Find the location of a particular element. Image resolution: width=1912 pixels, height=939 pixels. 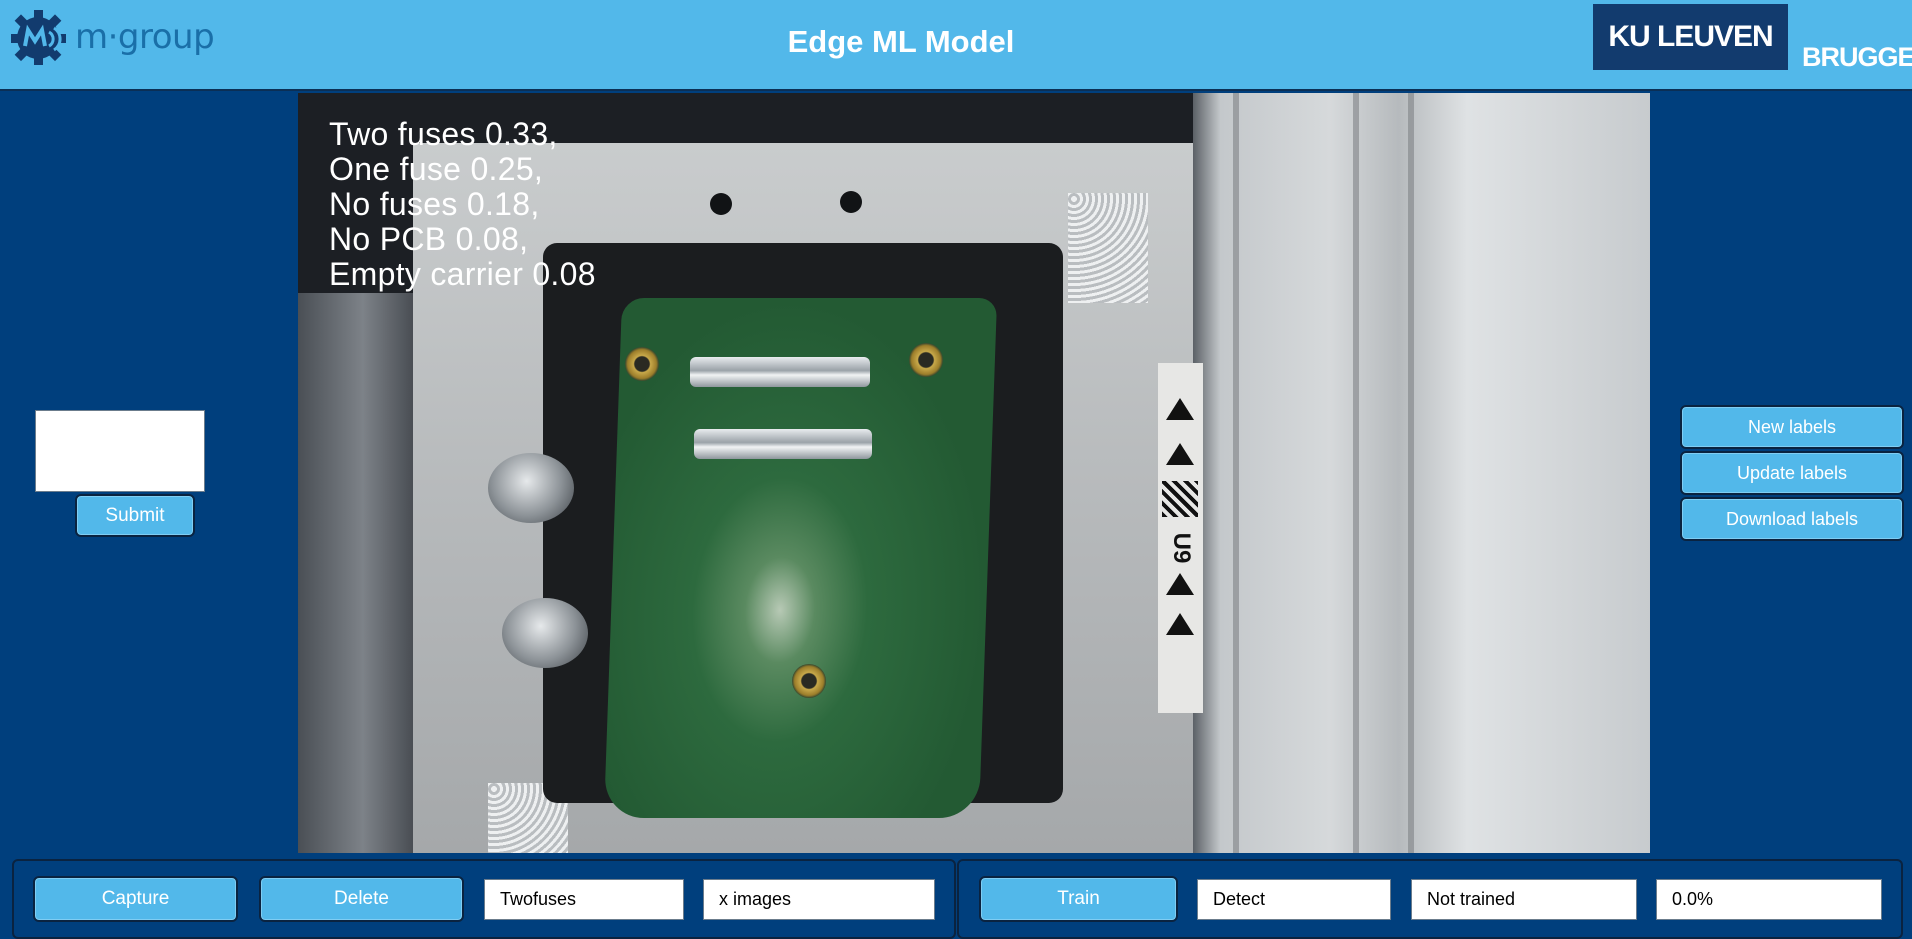

label-input is located at coordinates (120, 451).